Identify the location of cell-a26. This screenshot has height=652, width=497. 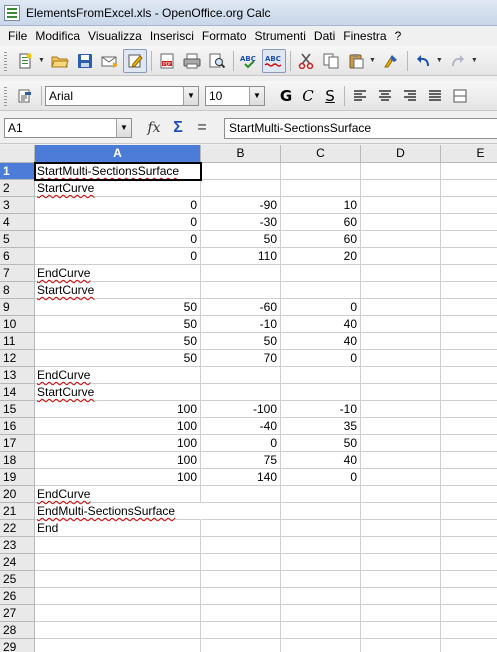
(118, 596).